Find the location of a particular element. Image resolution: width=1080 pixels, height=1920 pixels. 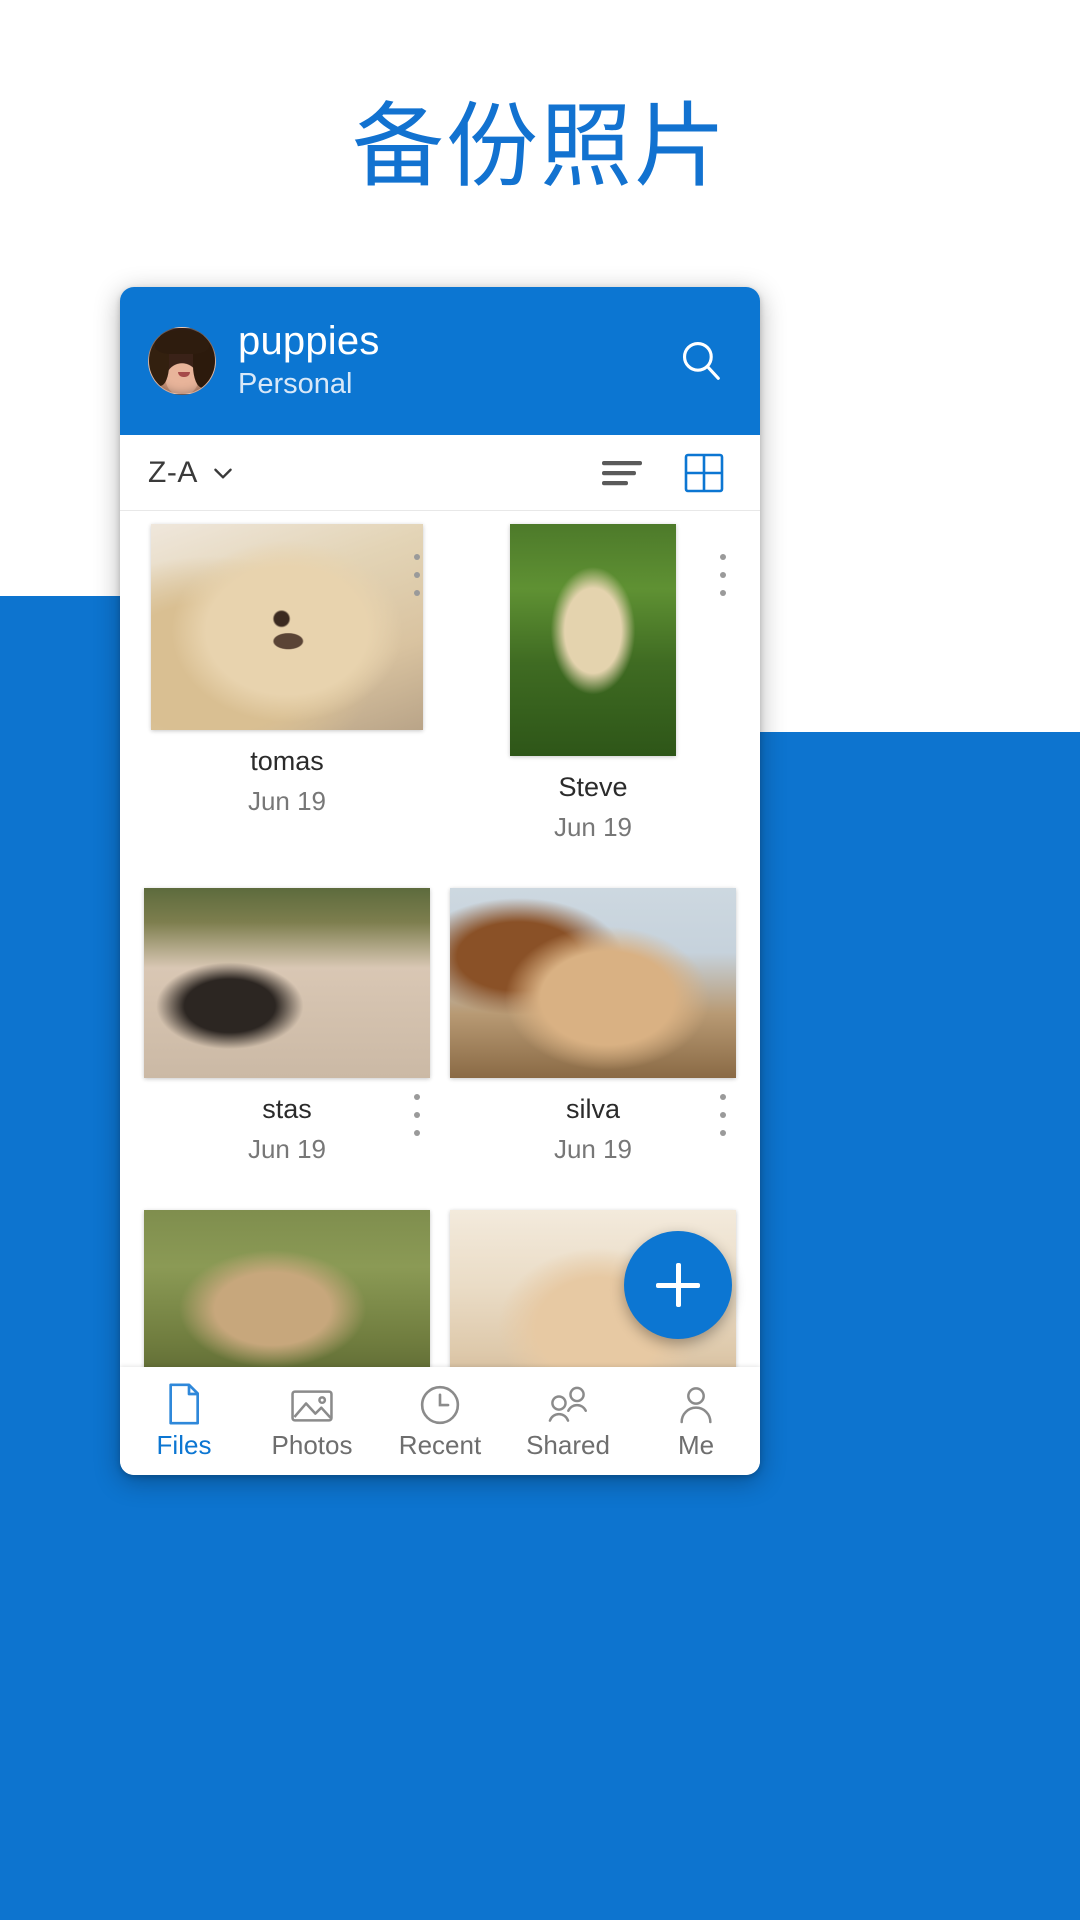

grid-row: stas Jun 19 silva Jun 19 is located at coordinates (440, 1027).